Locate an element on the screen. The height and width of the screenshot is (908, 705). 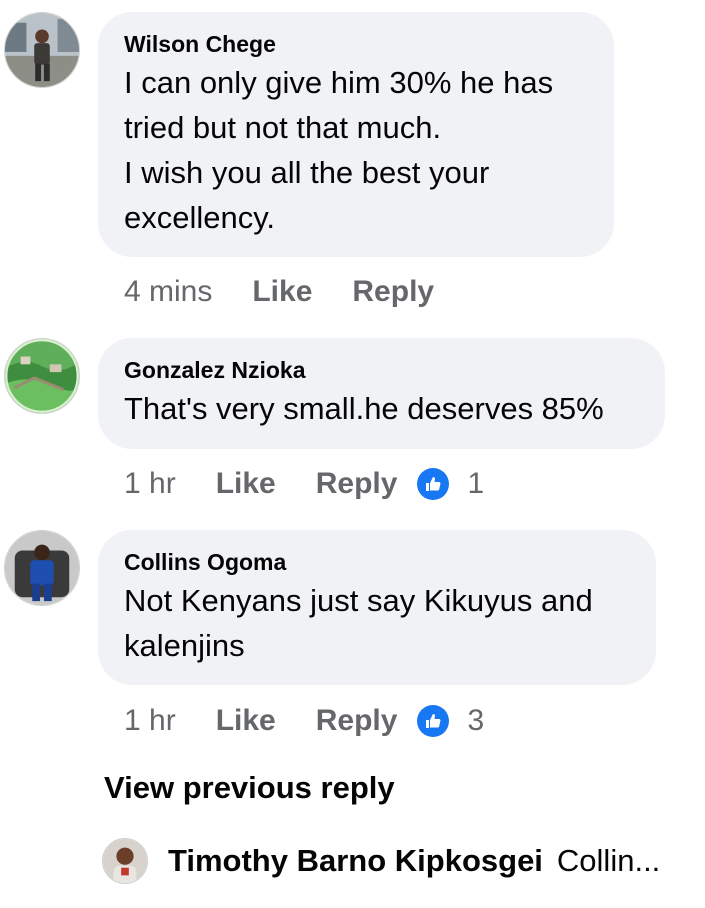
comment-author: Wilson Chege is located at coordinates (356, 44).